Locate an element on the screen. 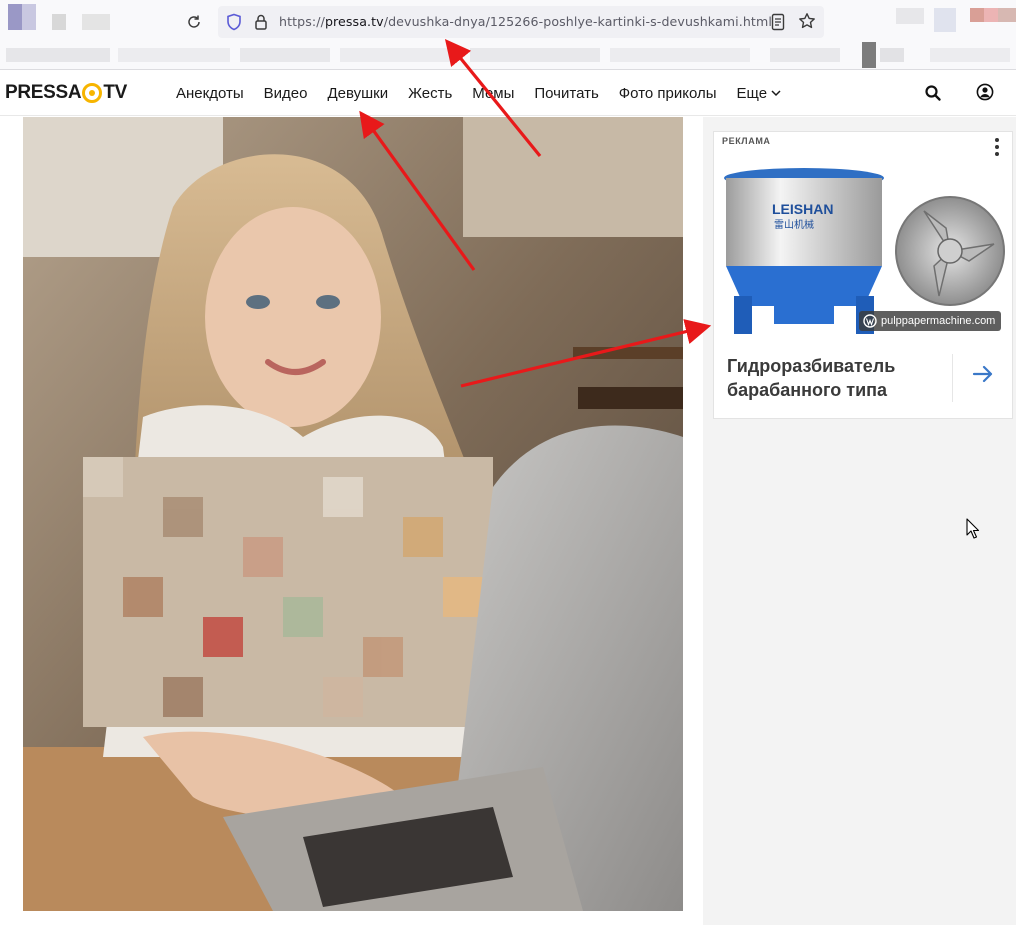  ad-source-text: pulppapermachine.com is located at coordinates (938, 321).